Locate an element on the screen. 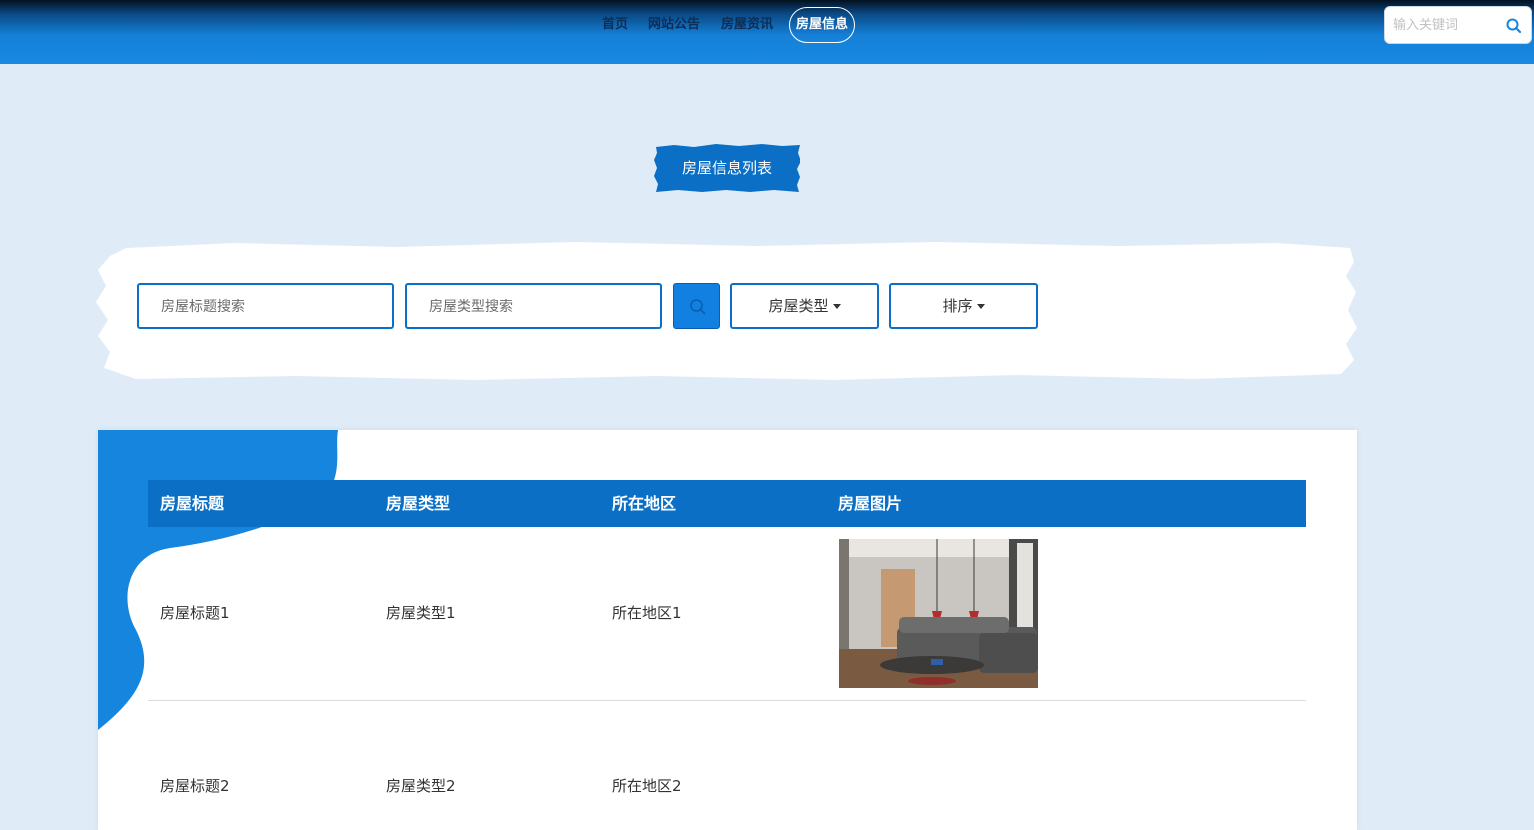 This screenshot has height=830, width=1534. sort-dropdown: 排序 is located at coordinates (963, 306).